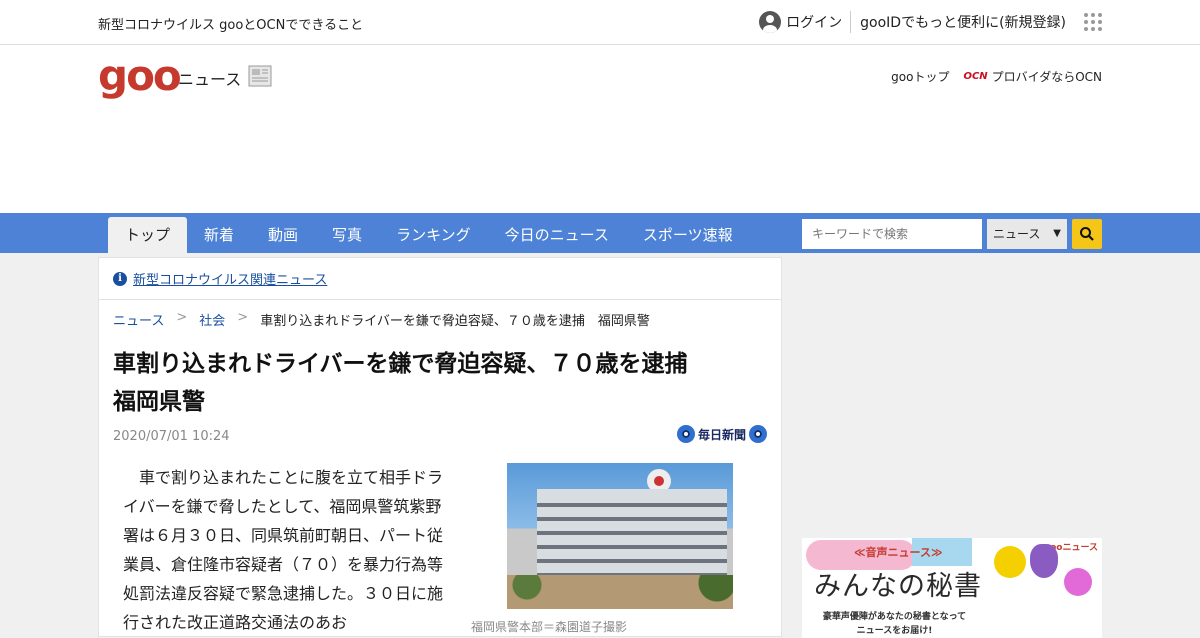 This screenshot has width=1200, height=638. I want to click on dropdown-arrow-icon: ▼, so click(1057, 233).